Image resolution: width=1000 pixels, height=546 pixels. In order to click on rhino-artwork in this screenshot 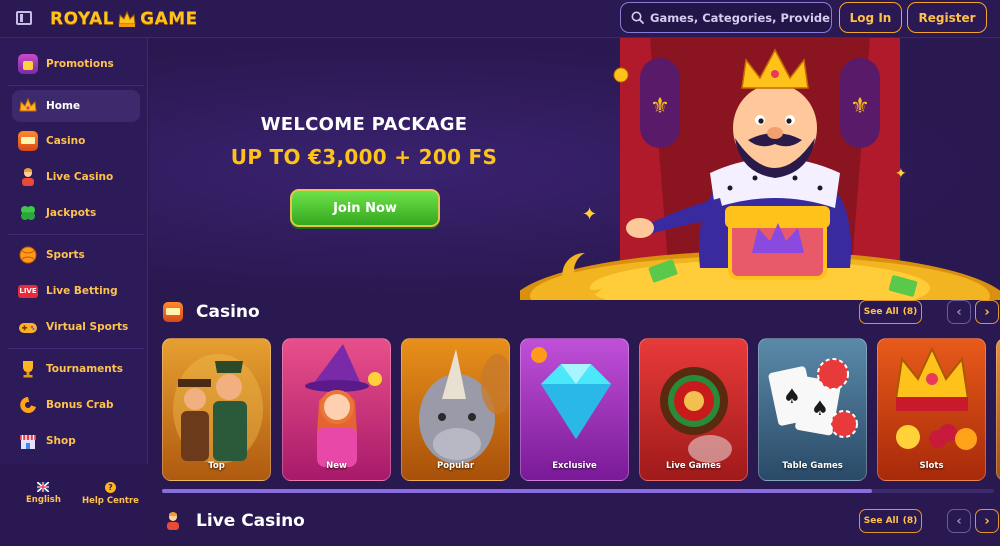, I will do `click(464, 406)`.